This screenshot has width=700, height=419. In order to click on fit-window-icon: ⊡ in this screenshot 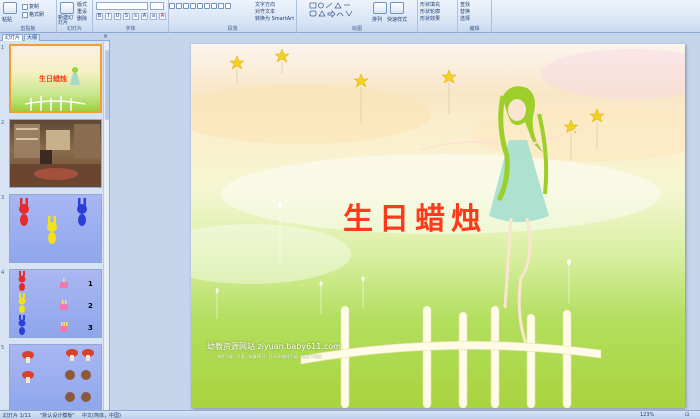, I will do `click(687, 415)`.